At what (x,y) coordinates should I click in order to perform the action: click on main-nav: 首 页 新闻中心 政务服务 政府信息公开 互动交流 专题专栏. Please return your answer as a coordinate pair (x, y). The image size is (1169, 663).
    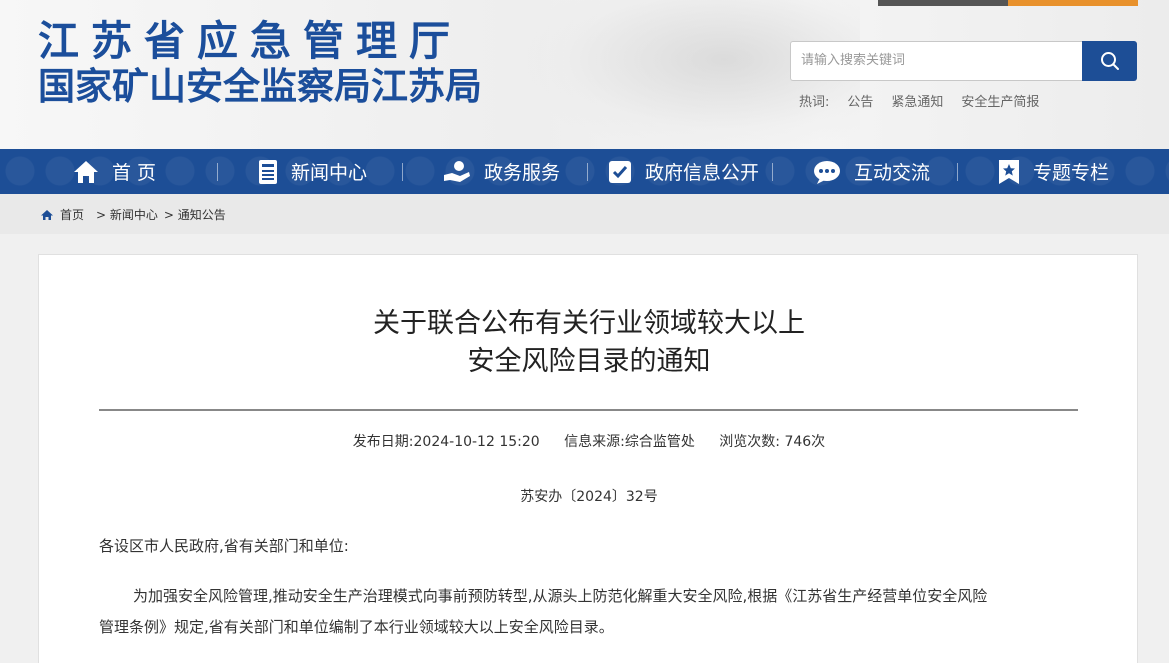
    Looking at the image, I should click on (584, 171).